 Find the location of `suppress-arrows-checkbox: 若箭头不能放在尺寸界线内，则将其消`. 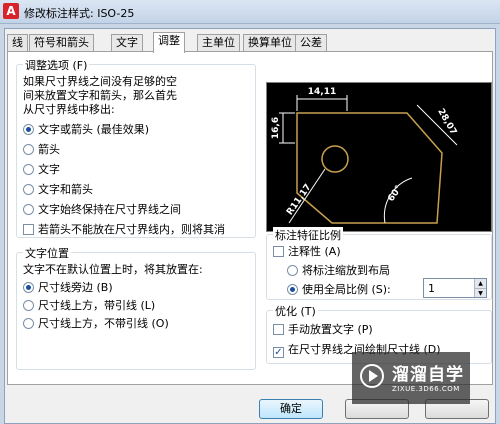

suppress-arrows-checkbox: 若箭头不能放在尺寸界线内，则将其消 is located at coordinates (124, 229).